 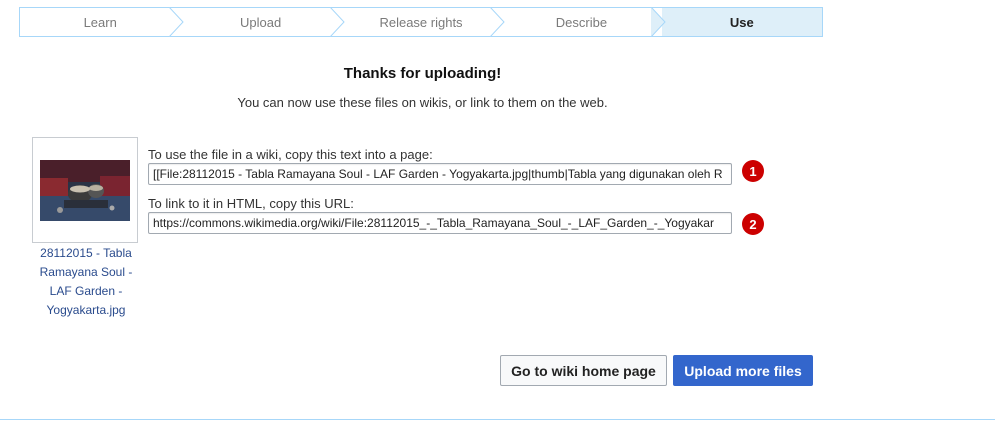 I want to click on url-label: To link to it in HTML, copy this URL:, so click(x=251, y=203).